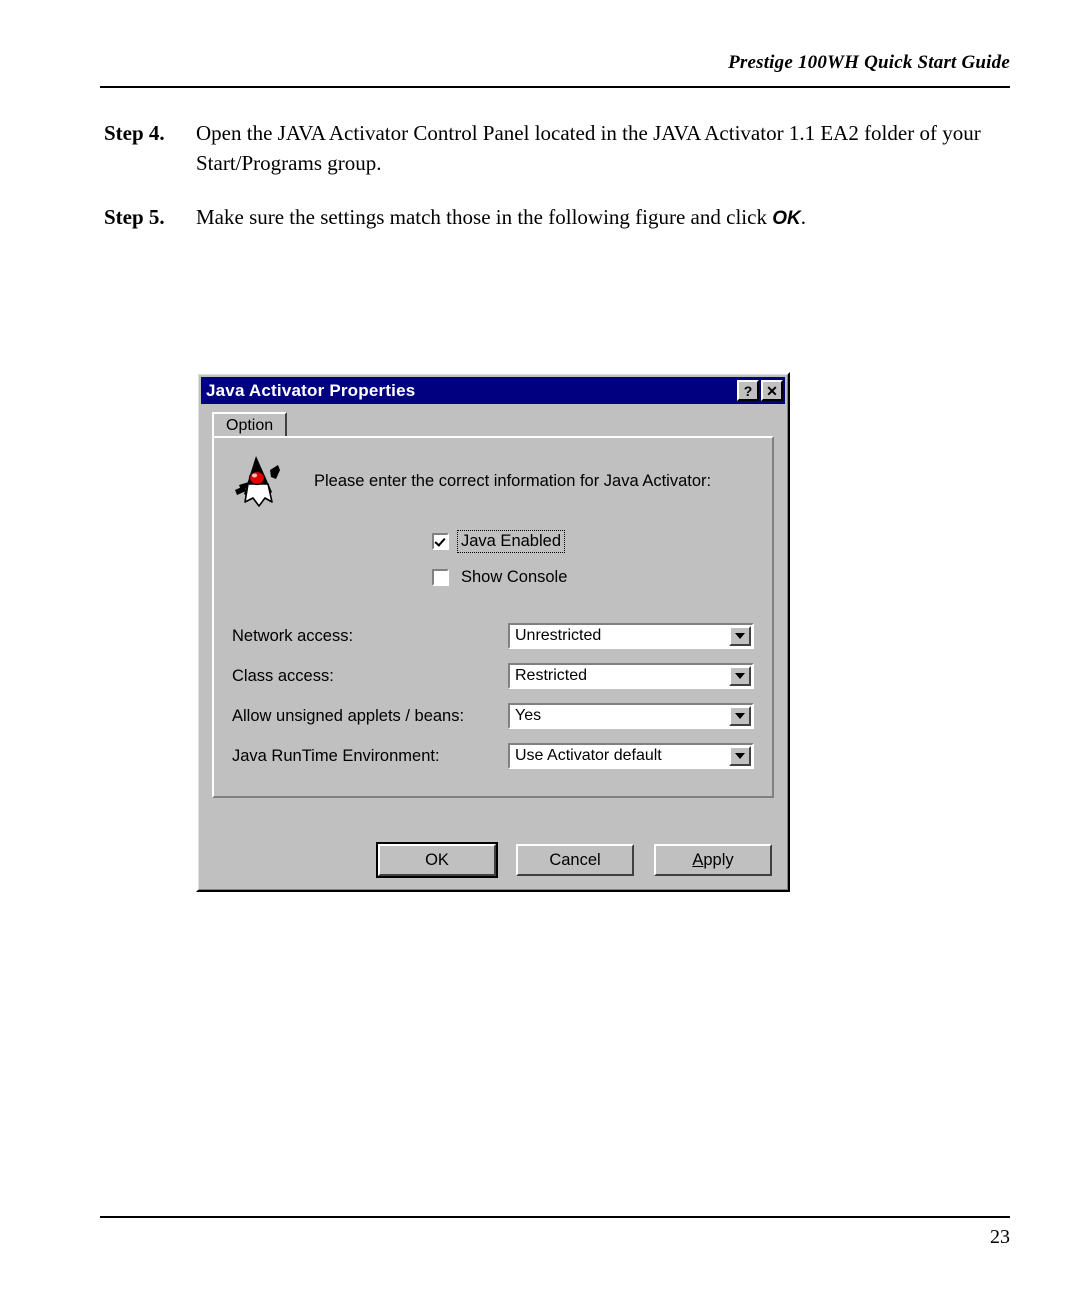  What do you see at coordinates (348, 715) in the screenshot?
I see `label-allow-unsigned-applets: Allow unsigned applets / beans:` at bounding box center [348, 715].